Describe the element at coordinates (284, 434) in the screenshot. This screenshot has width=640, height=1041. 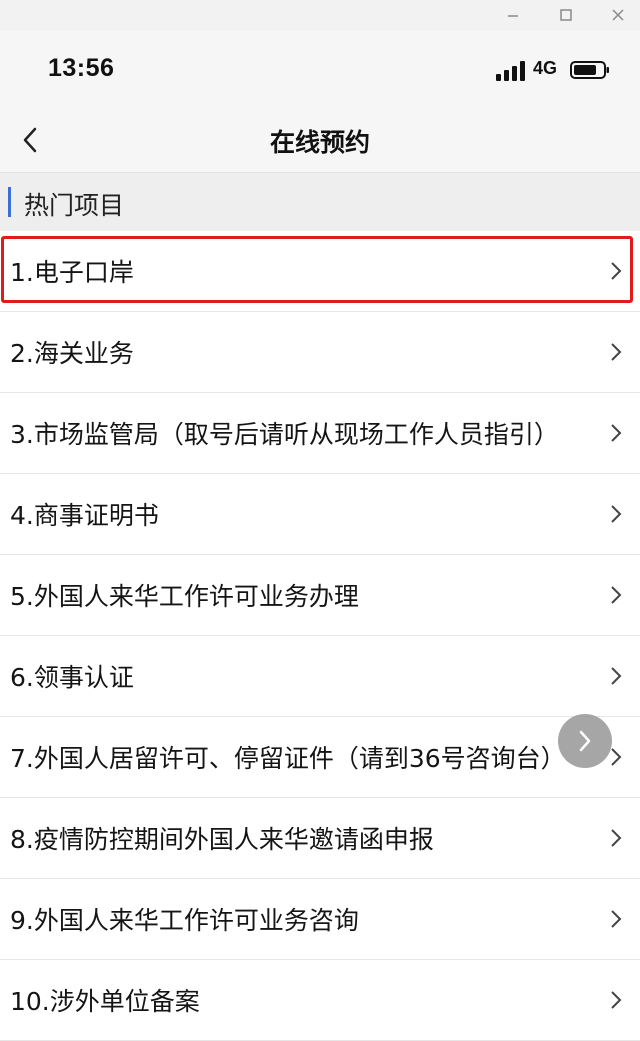
I see `list-item-label: 3.市场监管局（取号后请听从现场工作人员指引）` at that location.